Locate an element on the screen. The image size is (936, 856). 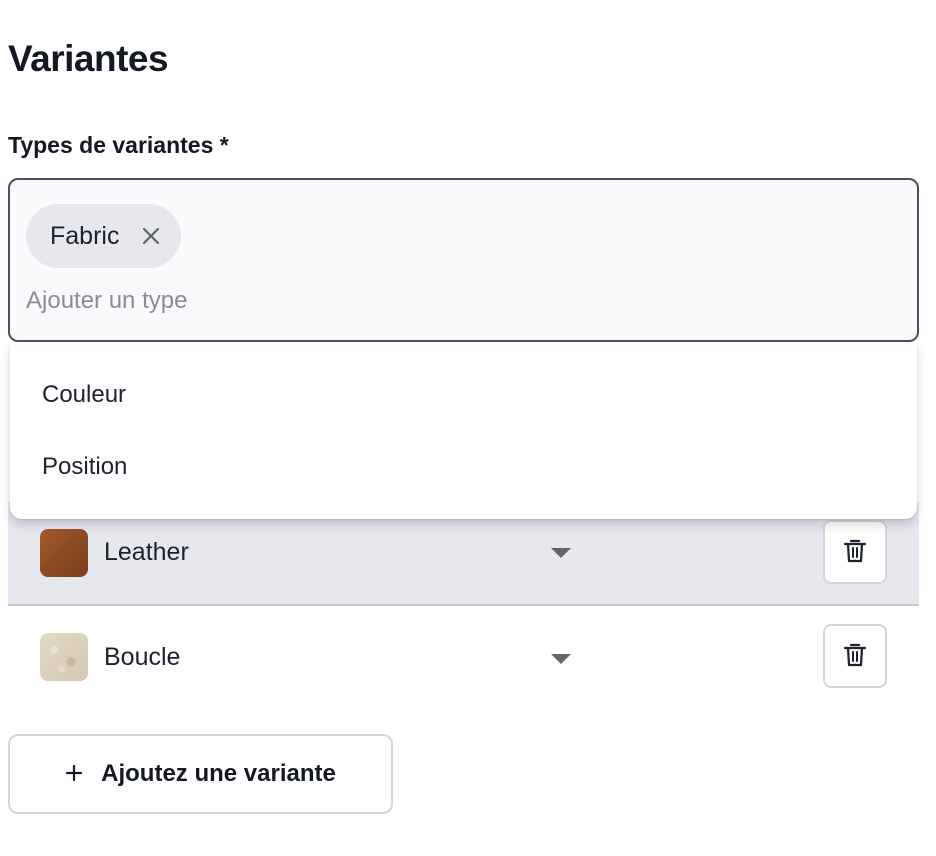
add-variant-label: Ajoutez une variante is located at coordinates (218, 773).